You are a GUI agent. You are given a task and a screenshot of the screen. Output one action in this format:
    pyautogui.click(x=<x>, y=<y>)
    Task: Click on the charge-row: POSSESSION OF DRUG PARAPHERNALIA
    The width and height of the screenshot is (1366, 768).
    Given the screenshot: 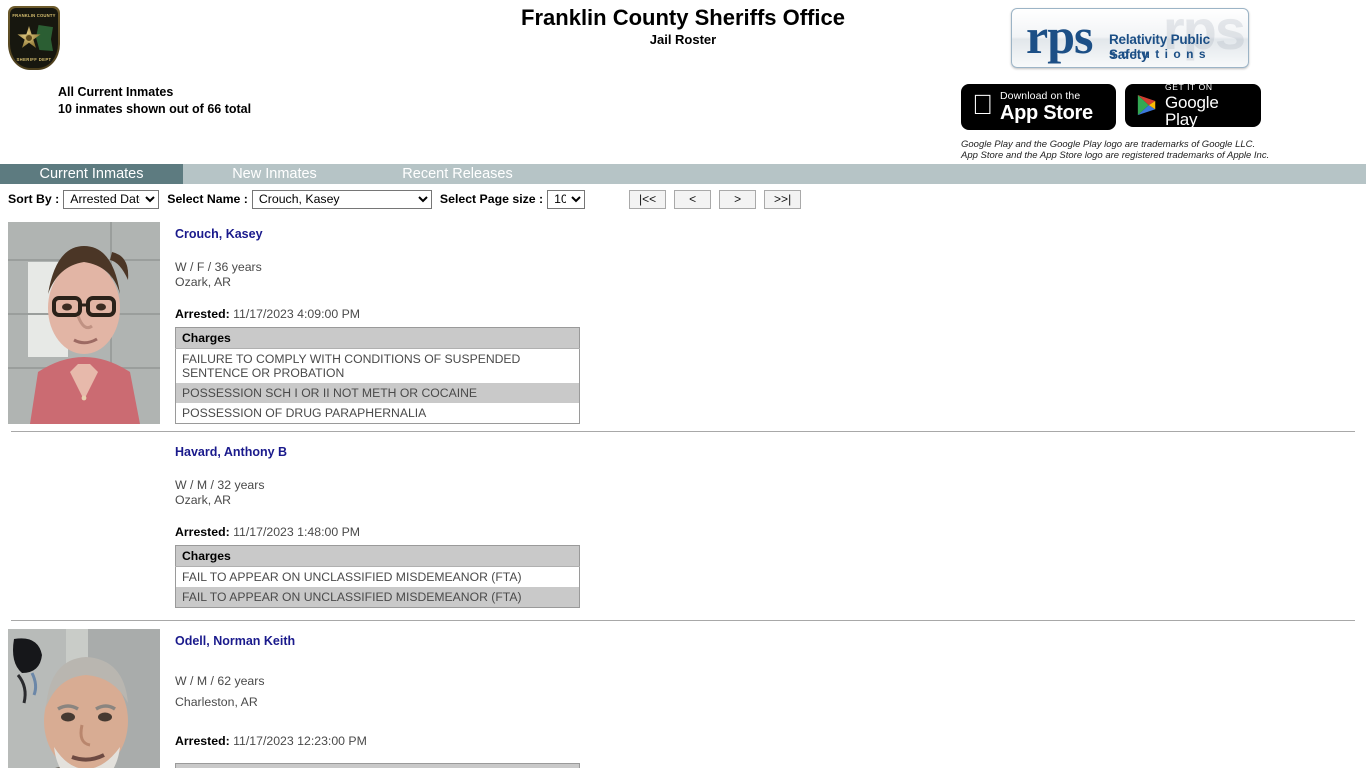 What is the action you would take?
    pyautogui.click(x=377, y=413)
    